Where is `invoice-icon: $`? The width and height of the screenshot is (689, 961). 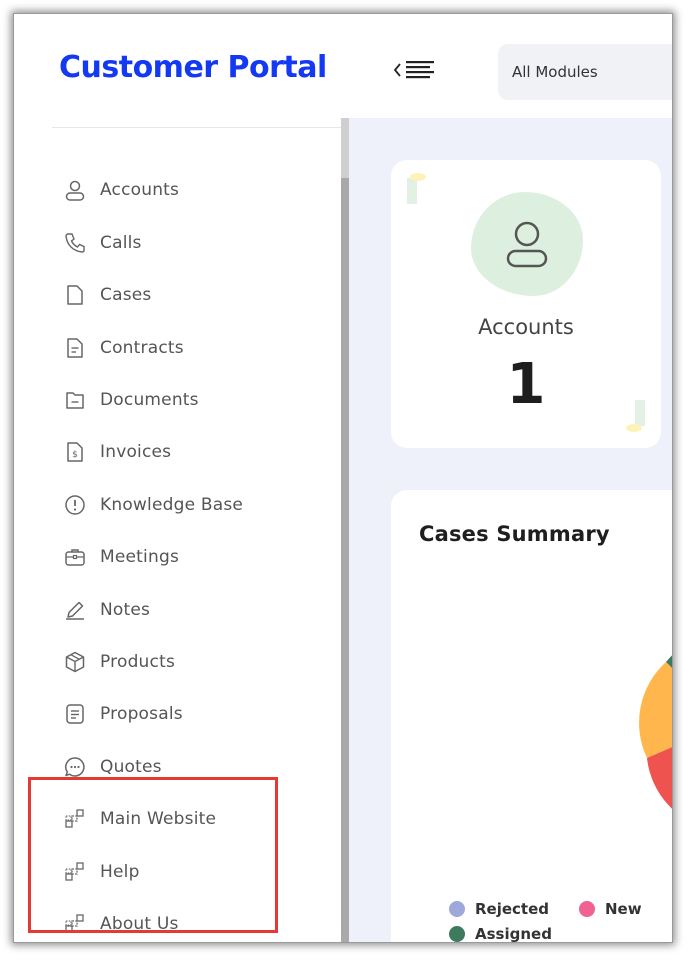
invoice-icon: $ is located at coordinates (75, 452).